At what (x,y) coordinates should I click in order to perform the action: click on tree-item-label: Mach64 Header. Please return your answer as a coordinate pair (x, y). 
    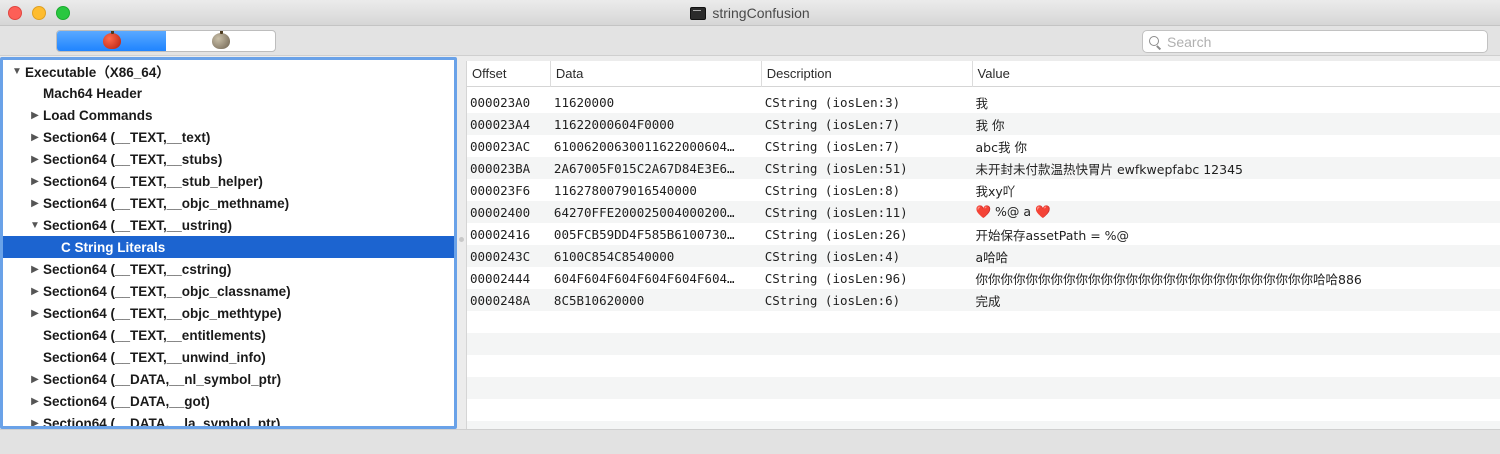
    Looking at the image, I should click on (93, 93).